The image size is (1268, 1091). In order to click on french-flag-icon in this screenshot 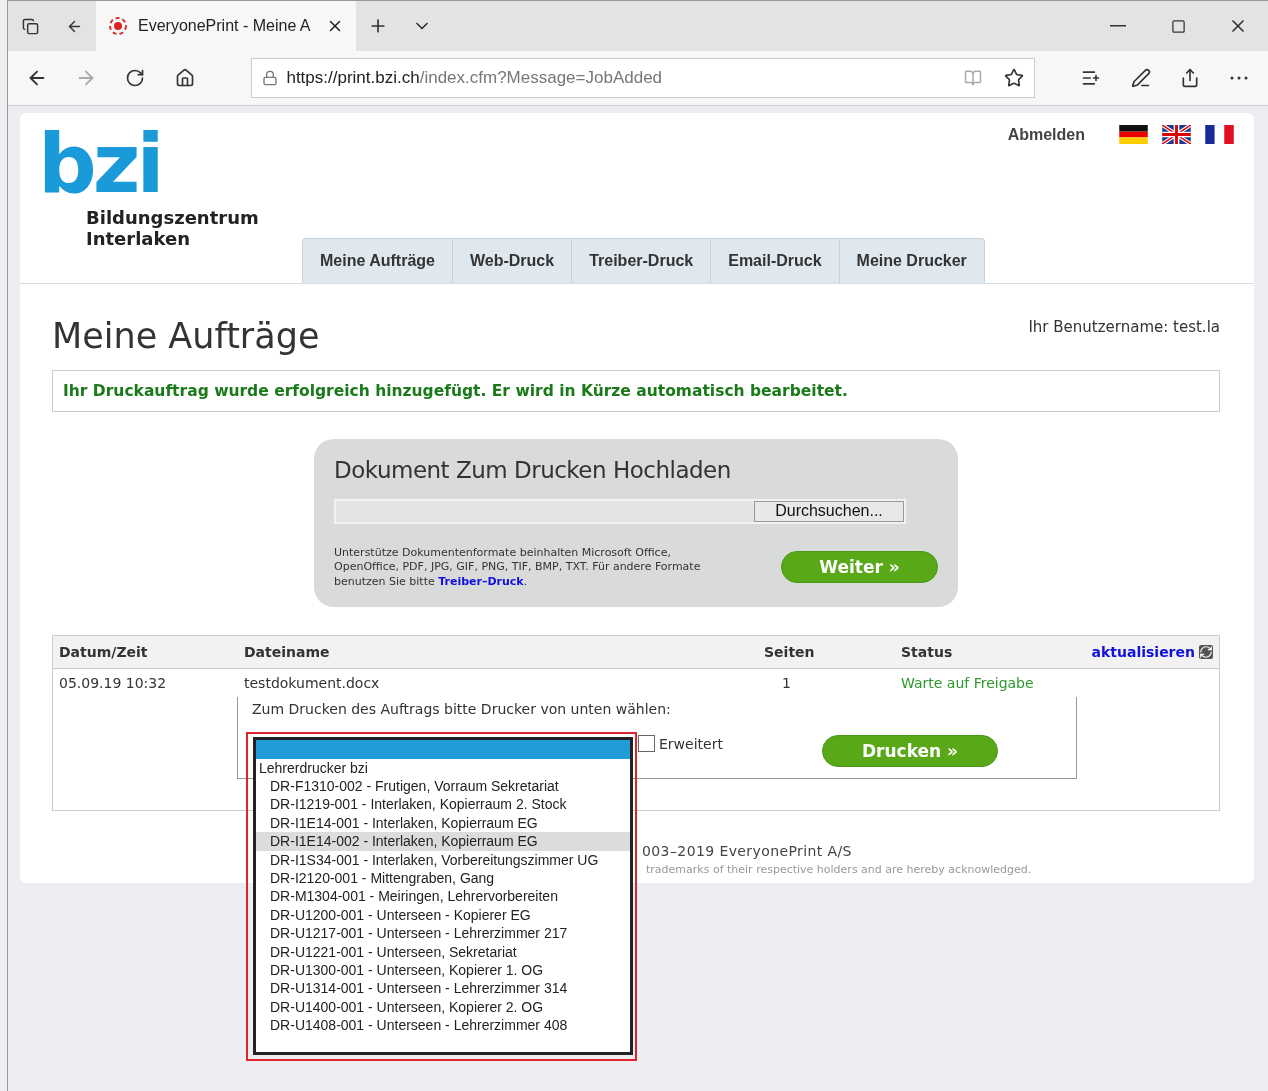, I will do `click(1219, 134)`.